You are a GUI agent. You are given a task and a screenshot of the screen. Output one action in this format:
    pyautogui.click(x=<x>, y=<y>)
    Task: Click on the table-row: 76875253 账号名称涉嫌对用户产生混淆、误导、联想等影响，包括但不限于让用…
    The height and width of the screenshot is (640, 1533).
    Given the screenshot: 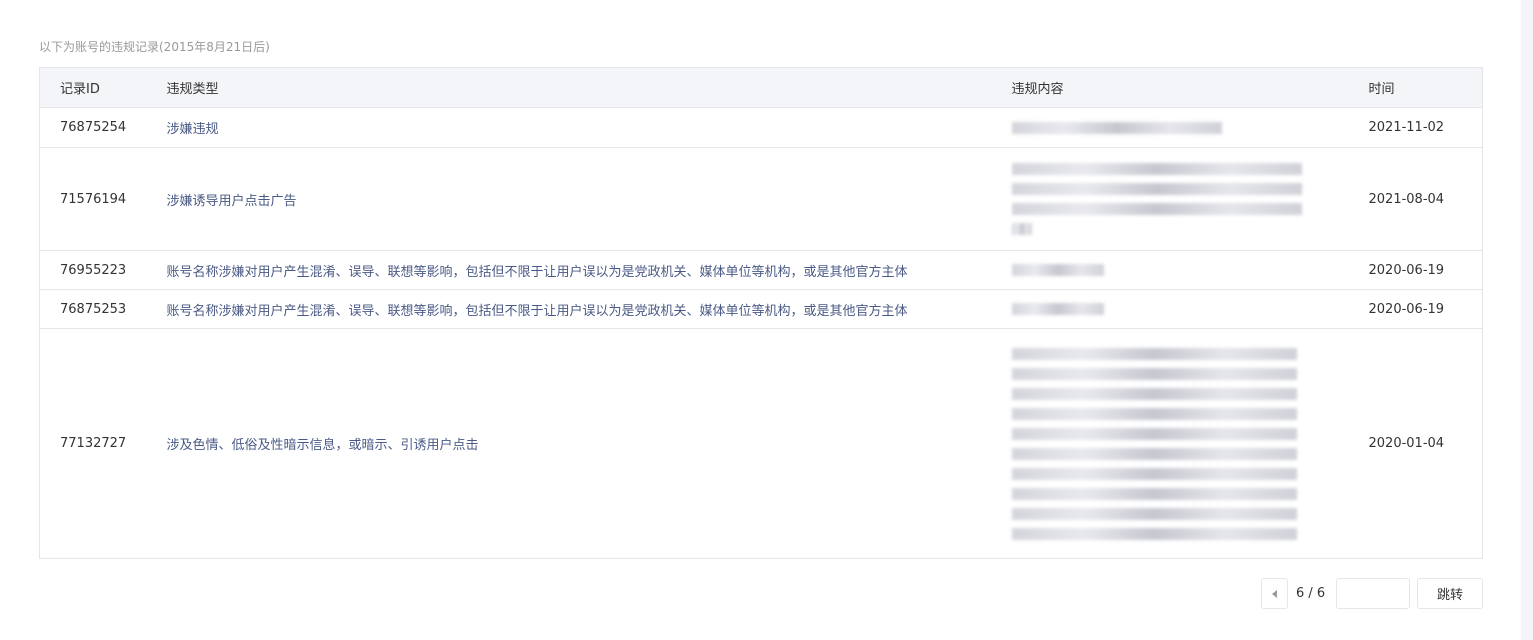 What is the action you would take?
    pyautogui.click(x=761, y=309)
    